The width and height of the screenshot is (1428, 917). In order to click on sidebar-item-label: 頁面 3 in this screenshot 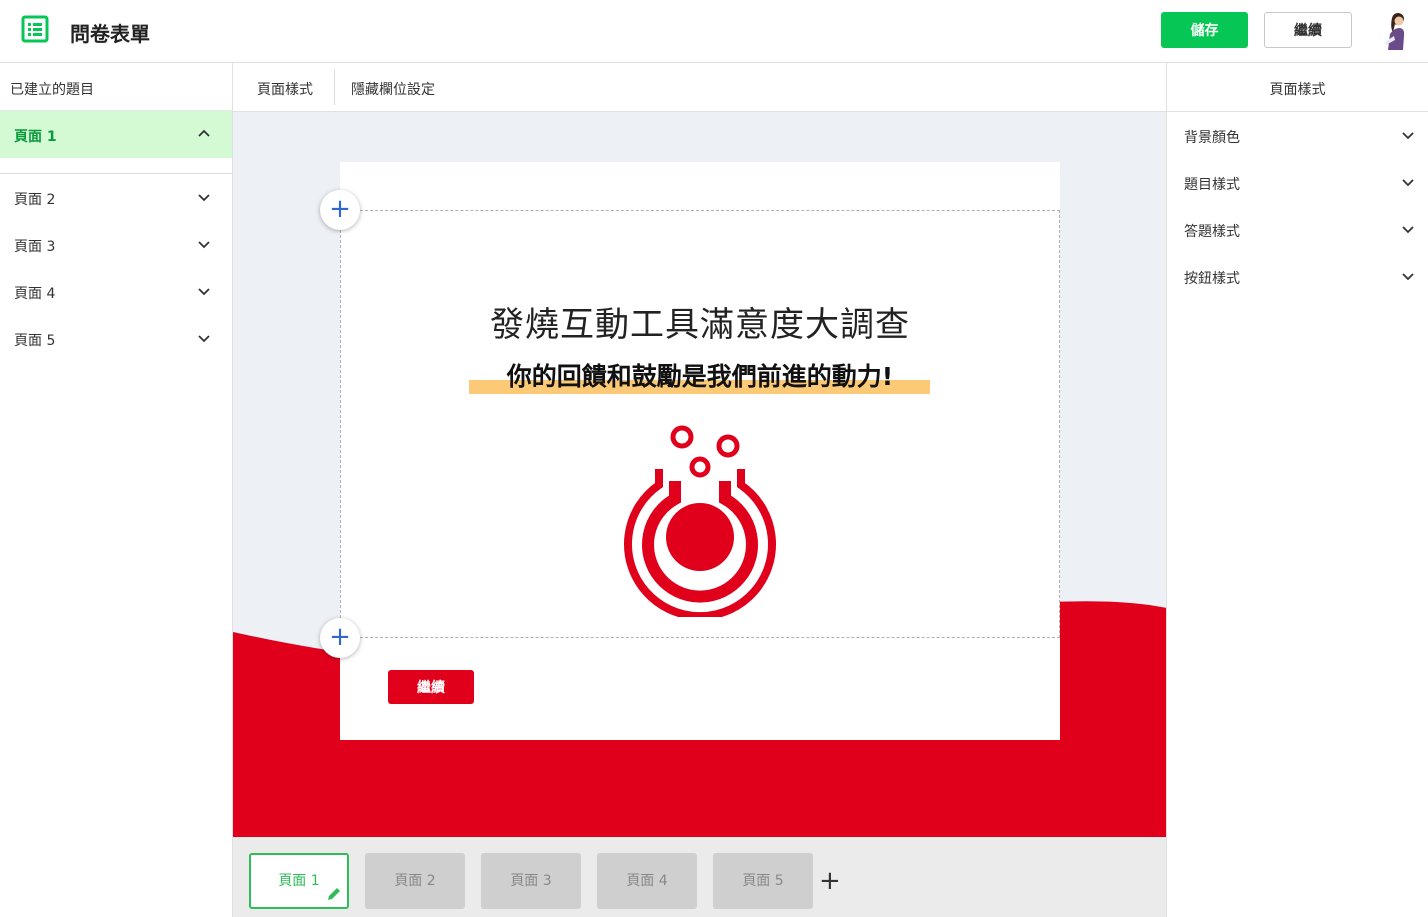, I will do `click(35, 247)`.